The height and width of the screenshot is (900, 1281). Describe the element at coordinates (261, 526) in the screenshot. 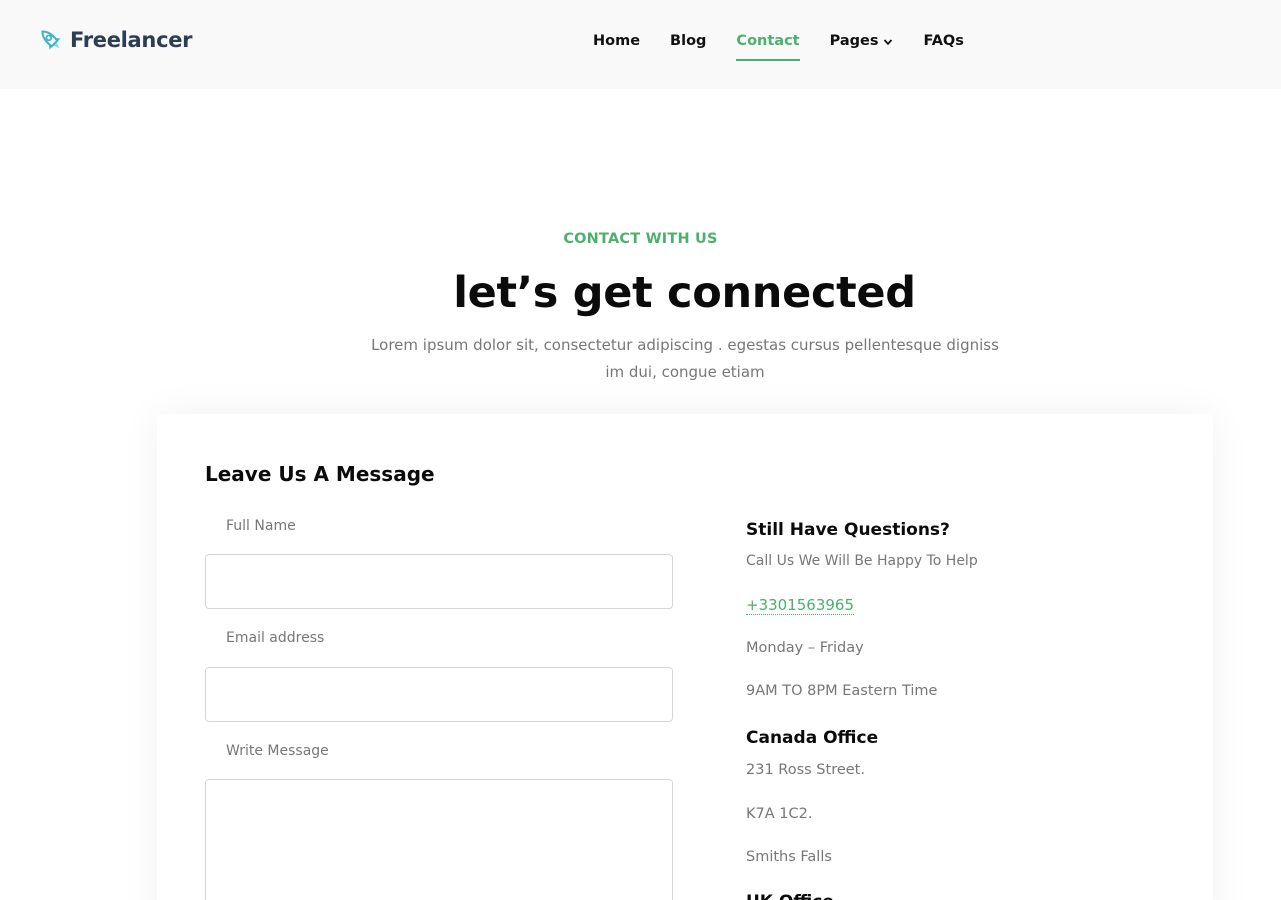

I see `full-name-label: Full Name` at that location.